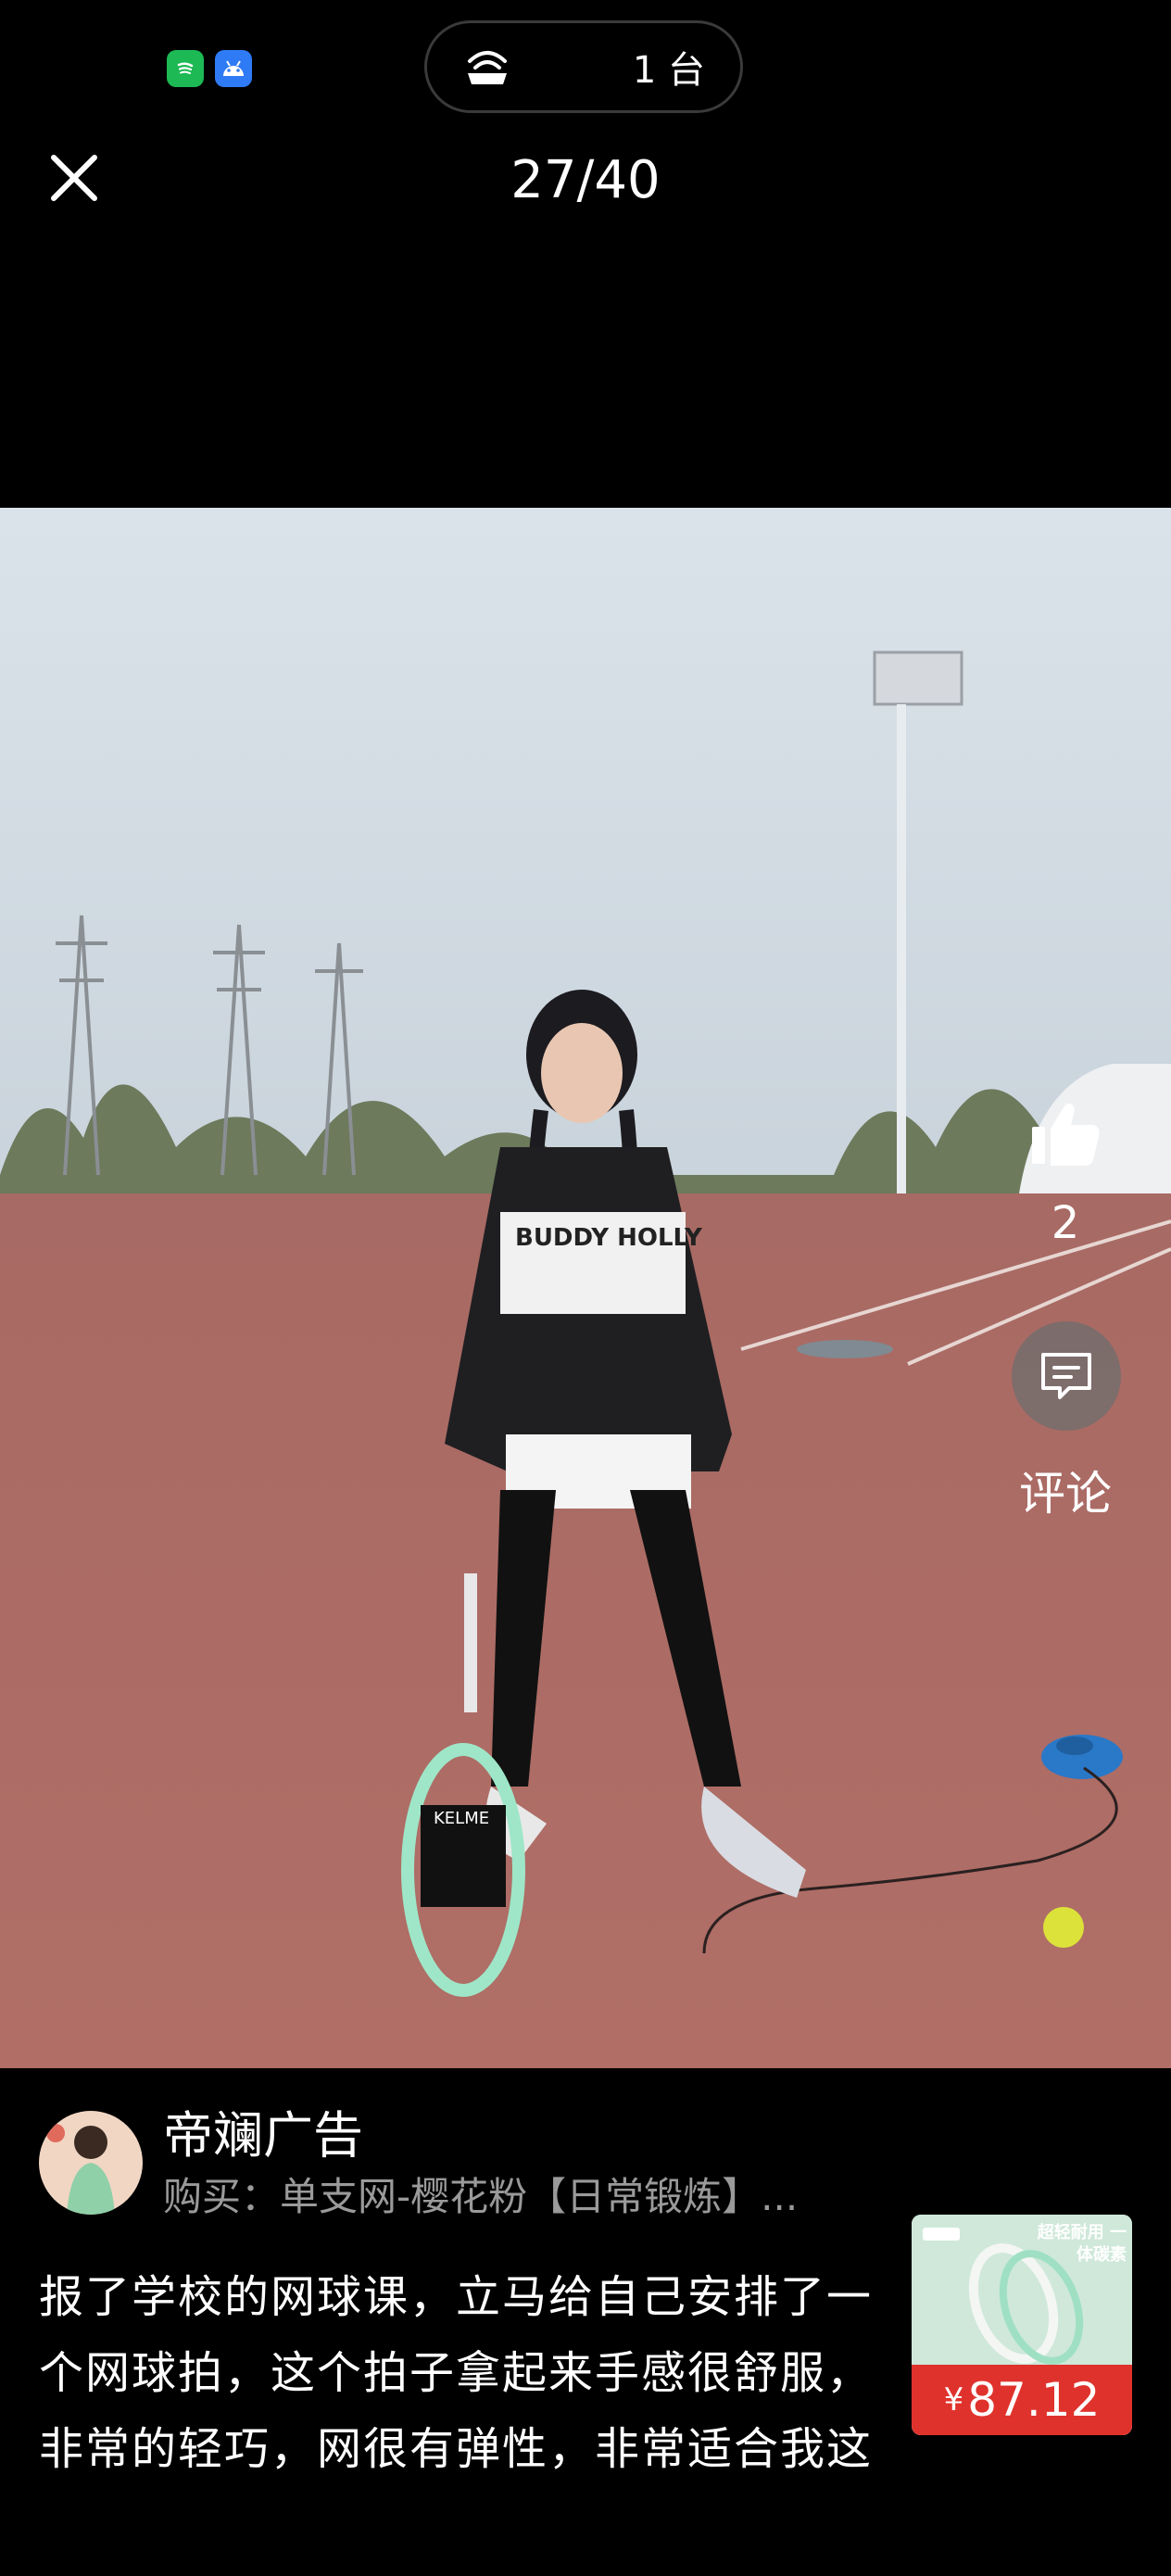 This screenshot has height=2576, width=1171. I want to click on comment-button, so click(1067, 1376).